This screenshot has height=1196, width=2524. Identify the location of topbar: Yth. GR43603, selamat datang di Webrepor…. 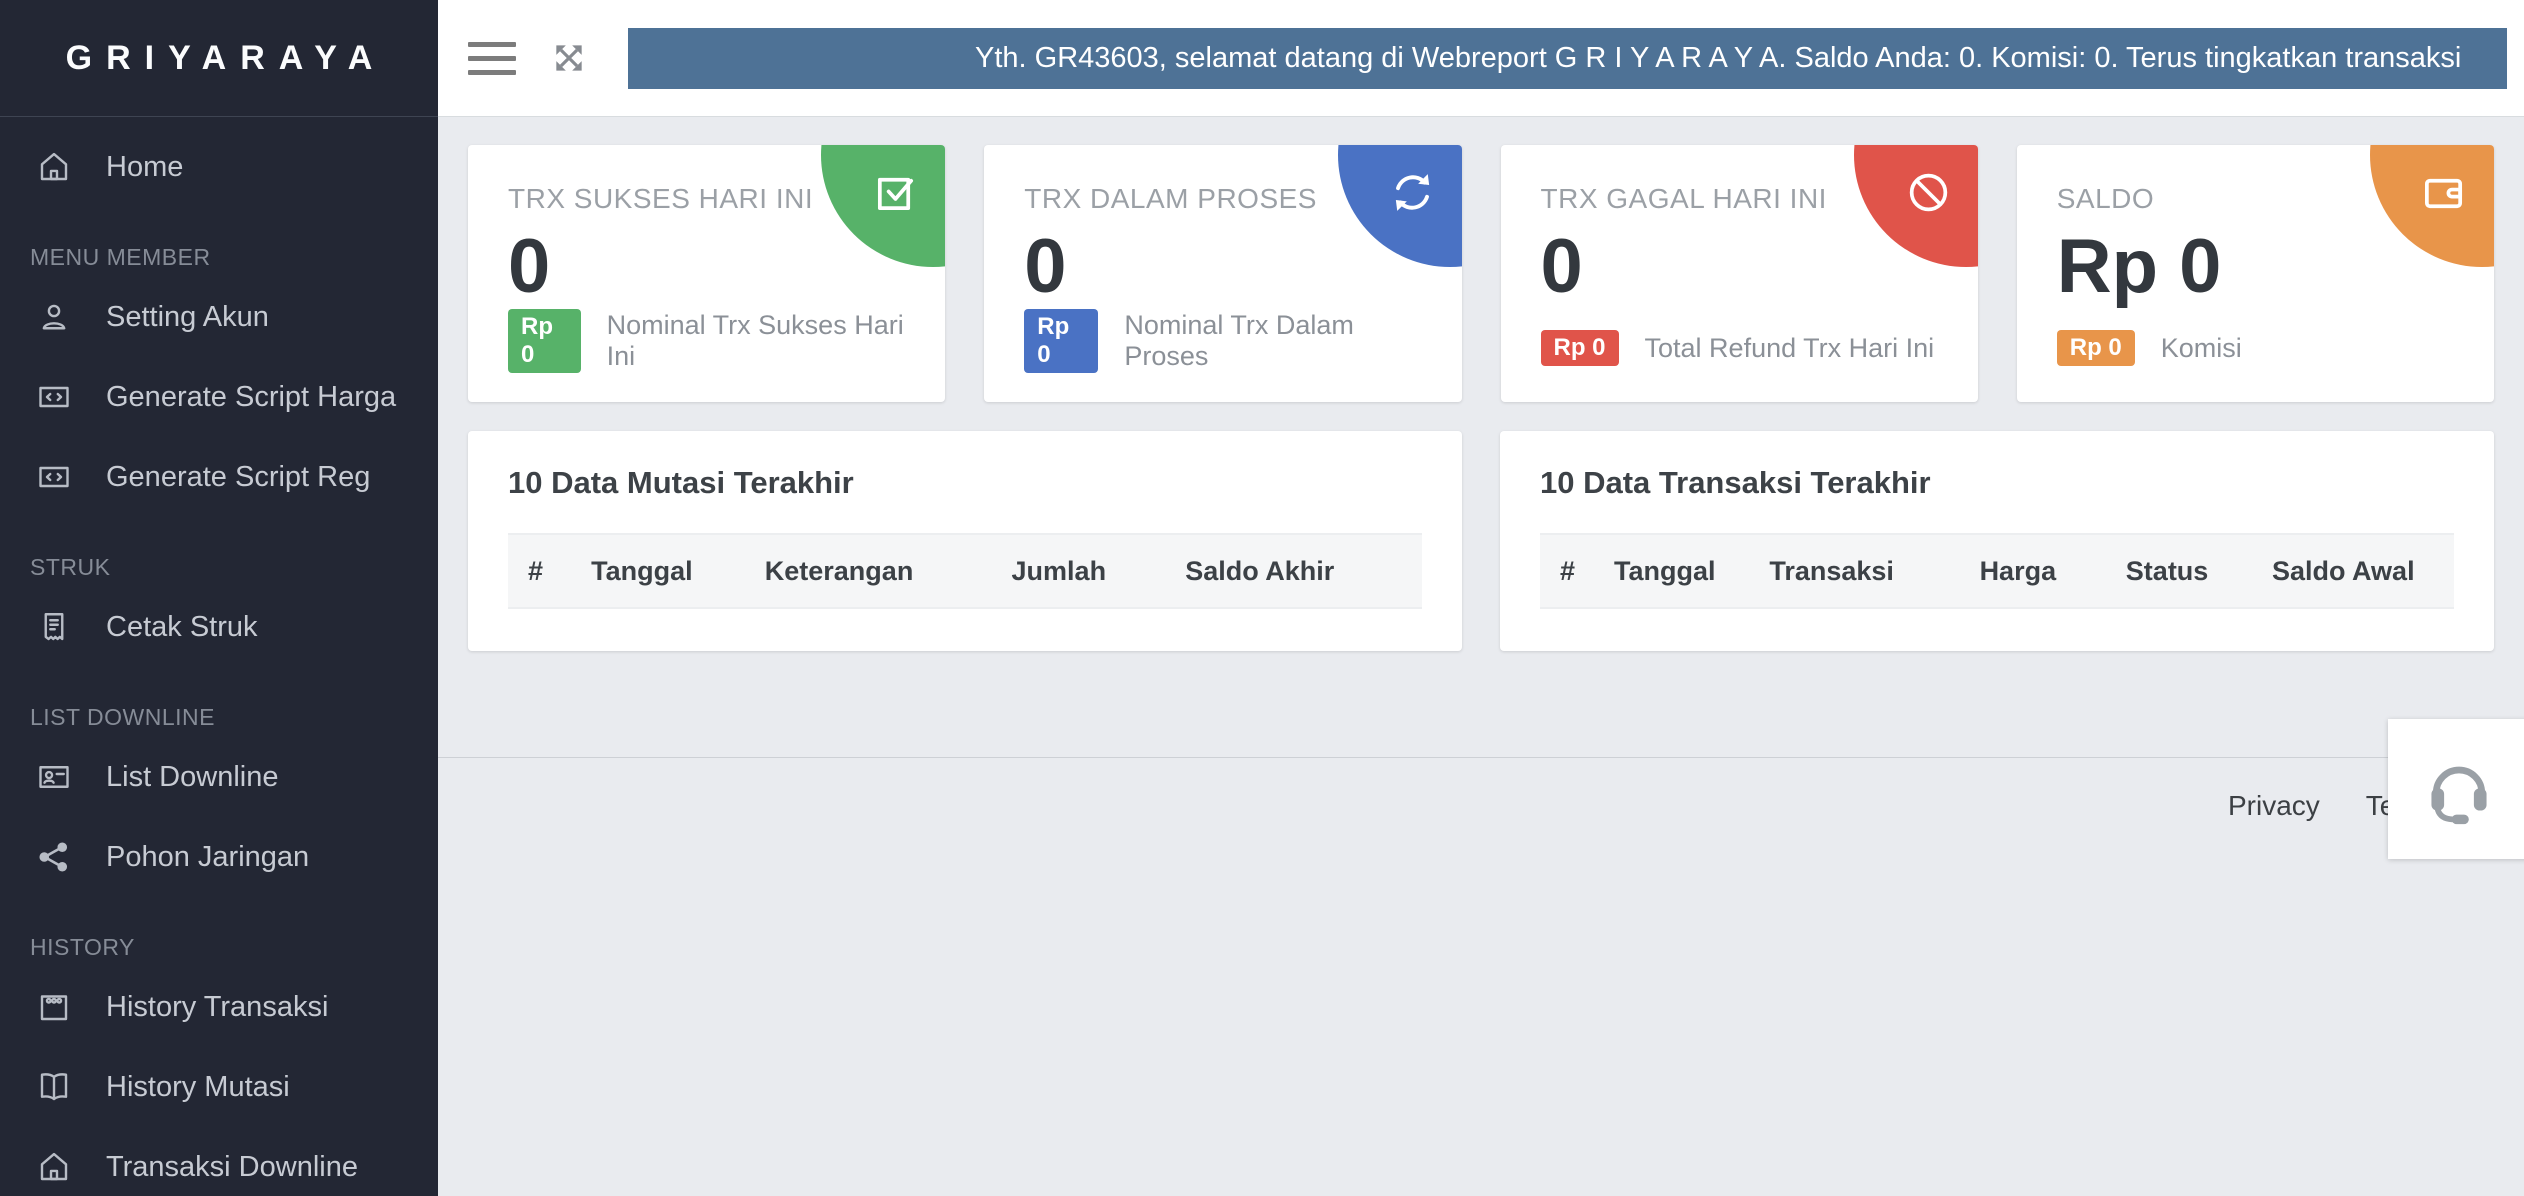
(1481, 58).